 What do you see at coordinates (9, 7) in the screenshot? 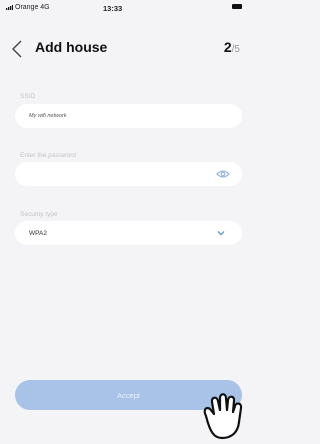
I see `signal-icon` at bounding box center [9, 7].